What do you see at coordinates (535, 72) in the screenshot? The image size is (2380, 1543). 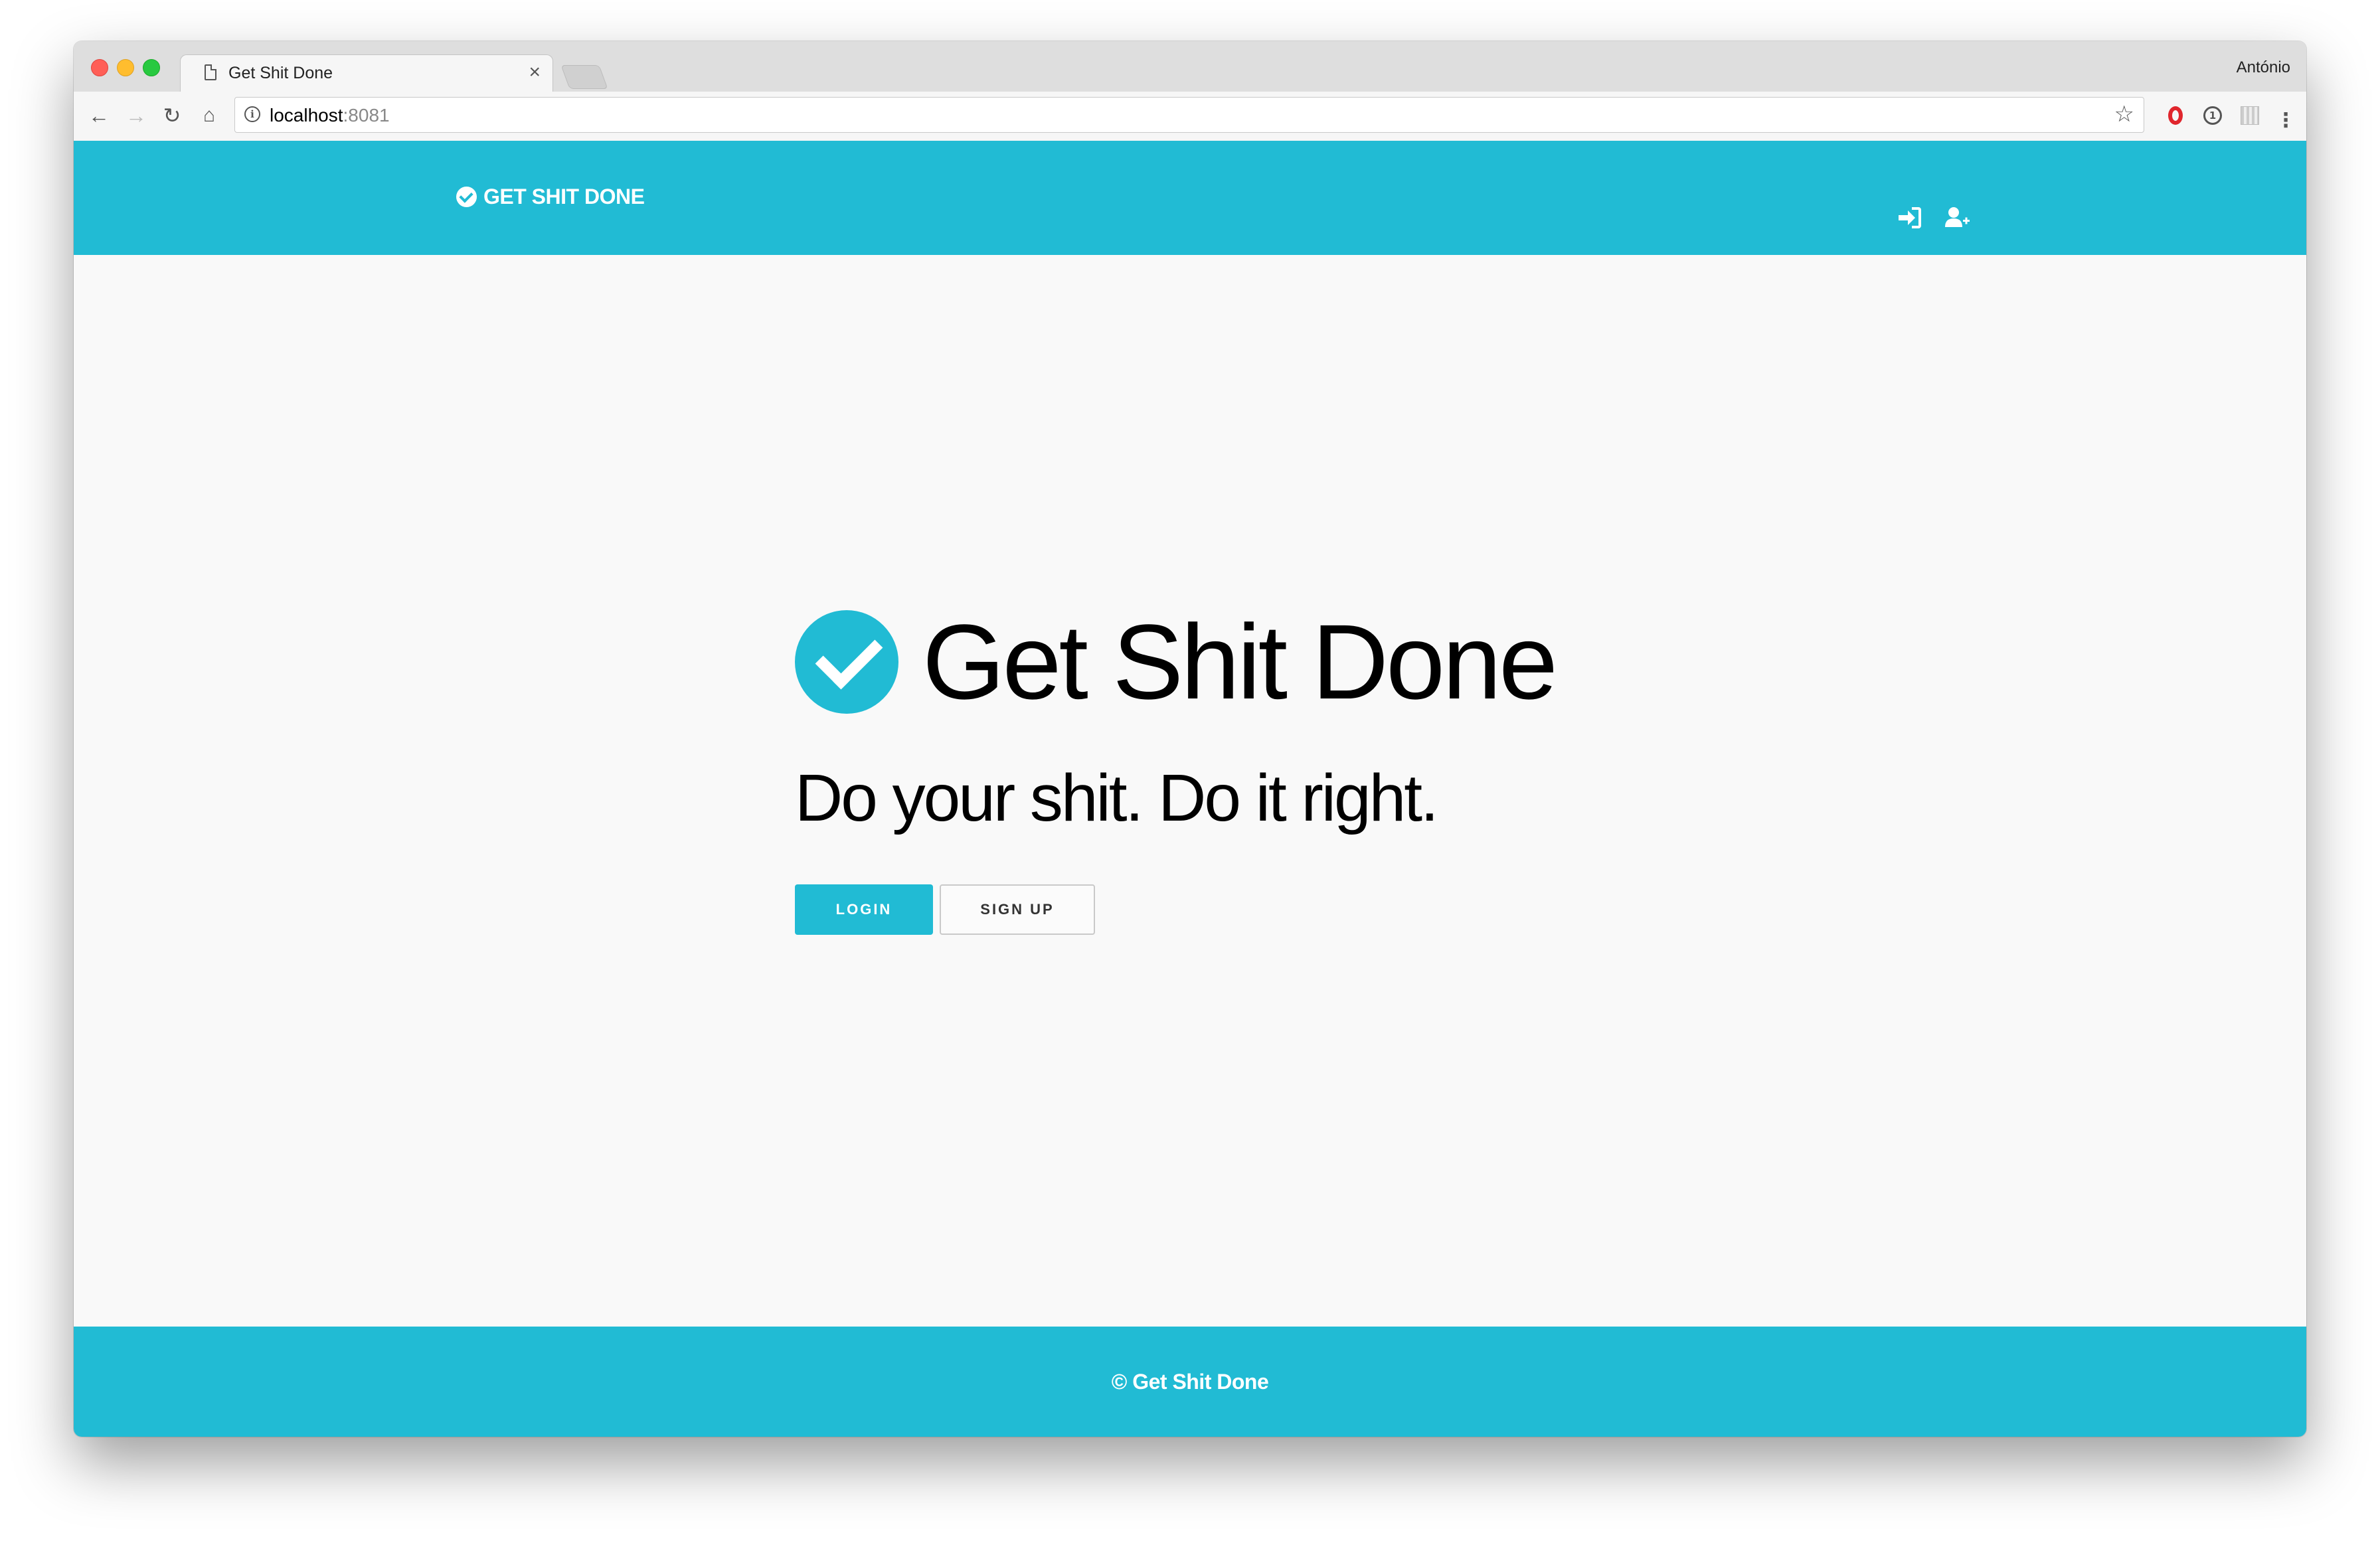 I see `tab-close-icon: ×` at bounding box center [535, 72].